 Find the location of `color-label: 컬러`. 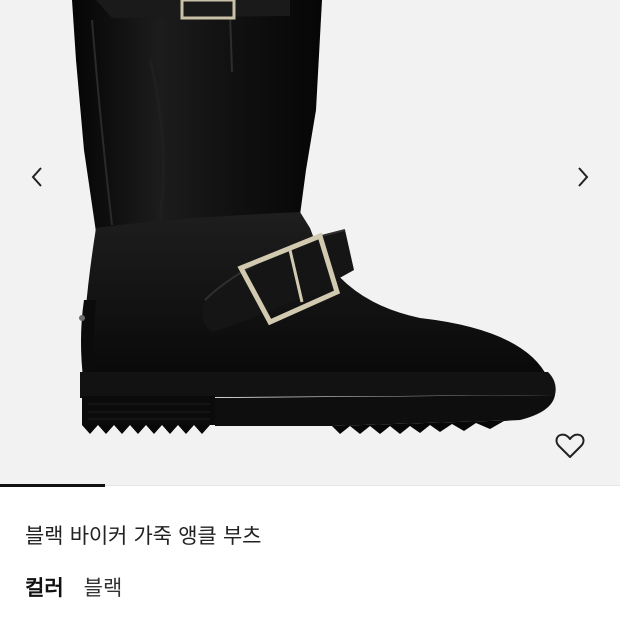

color-label: 컬러 is located at coordinates (44, 588).